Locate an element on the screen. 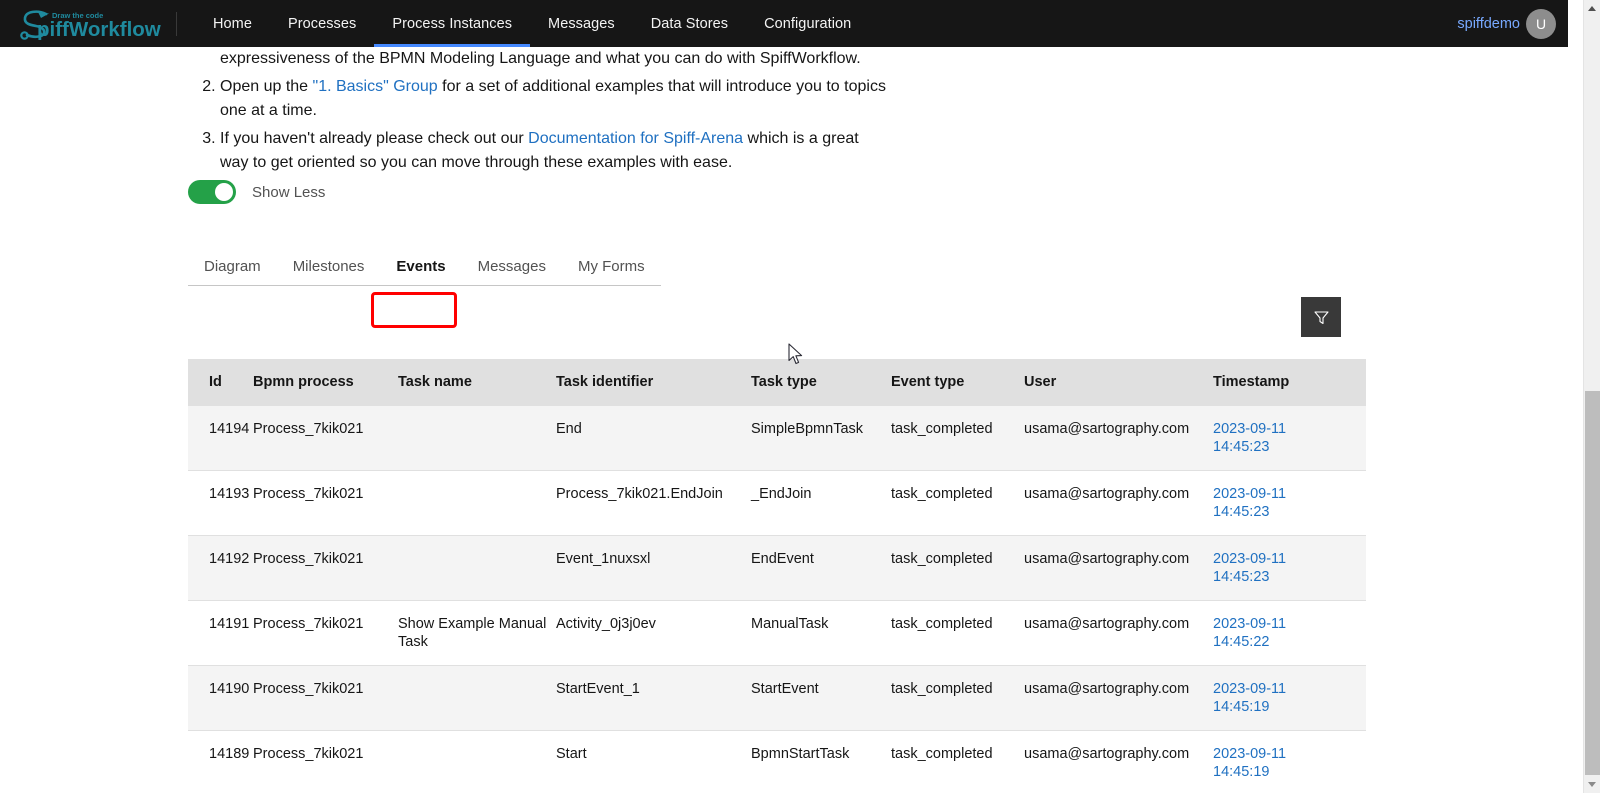 The image size is (1600, 793). cell-task-type: SimpleBpmnTask is located at coordinates (821, 438).